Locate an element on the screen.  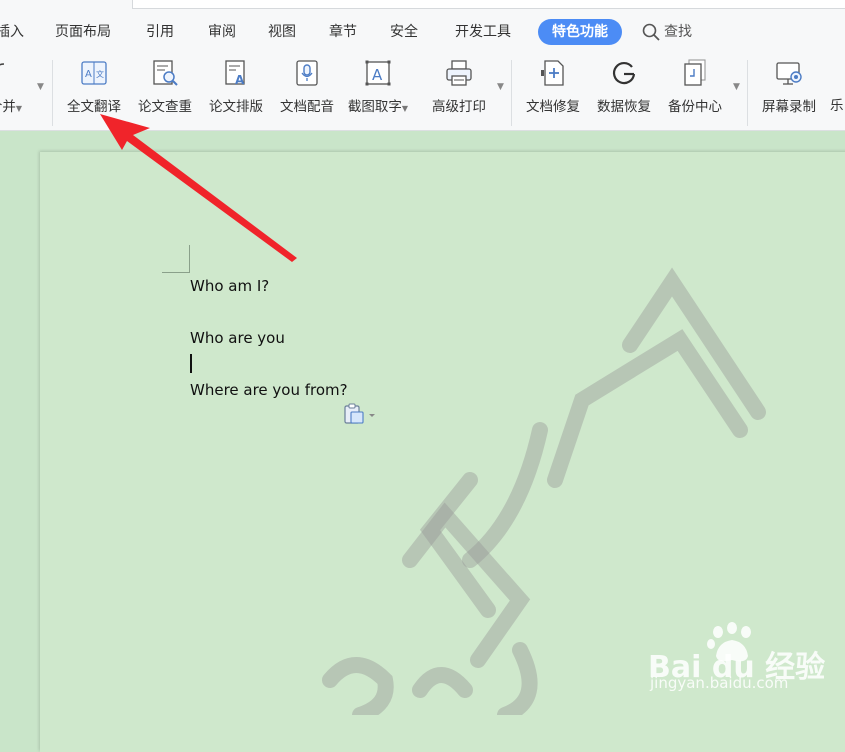
screen-record-button: 屏幕录制 is located at coordinates (789, 92).